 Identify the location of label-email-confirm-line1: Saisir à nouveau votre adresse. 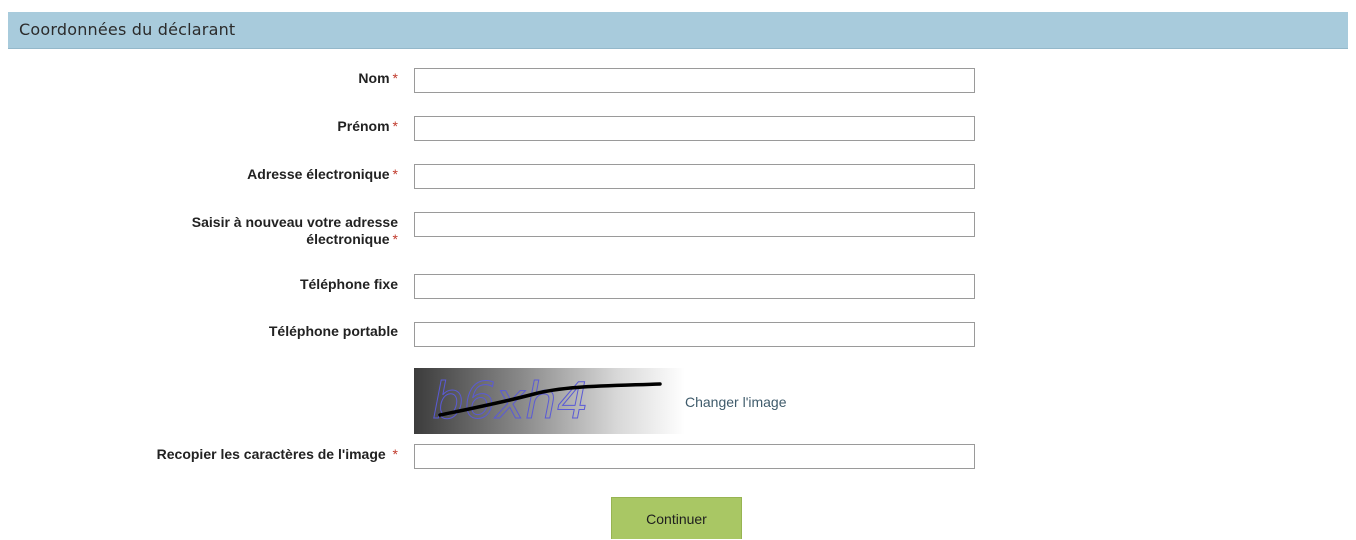
(294, 222).